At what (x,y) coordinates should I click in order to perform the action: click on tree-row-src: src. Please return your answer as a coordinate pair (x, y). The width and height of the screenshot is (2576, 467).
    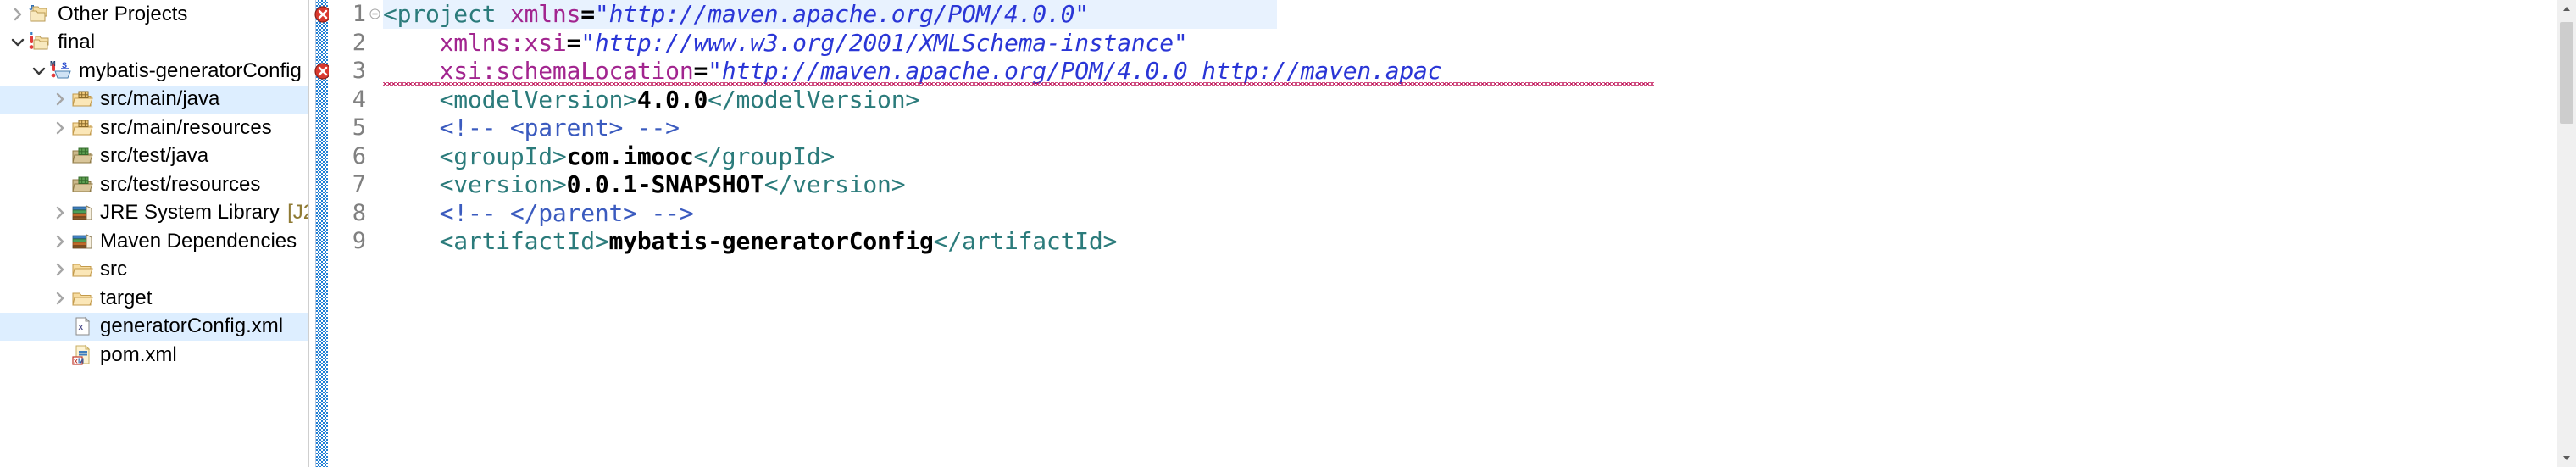
    Looking at the image, I should click on (154, 270).